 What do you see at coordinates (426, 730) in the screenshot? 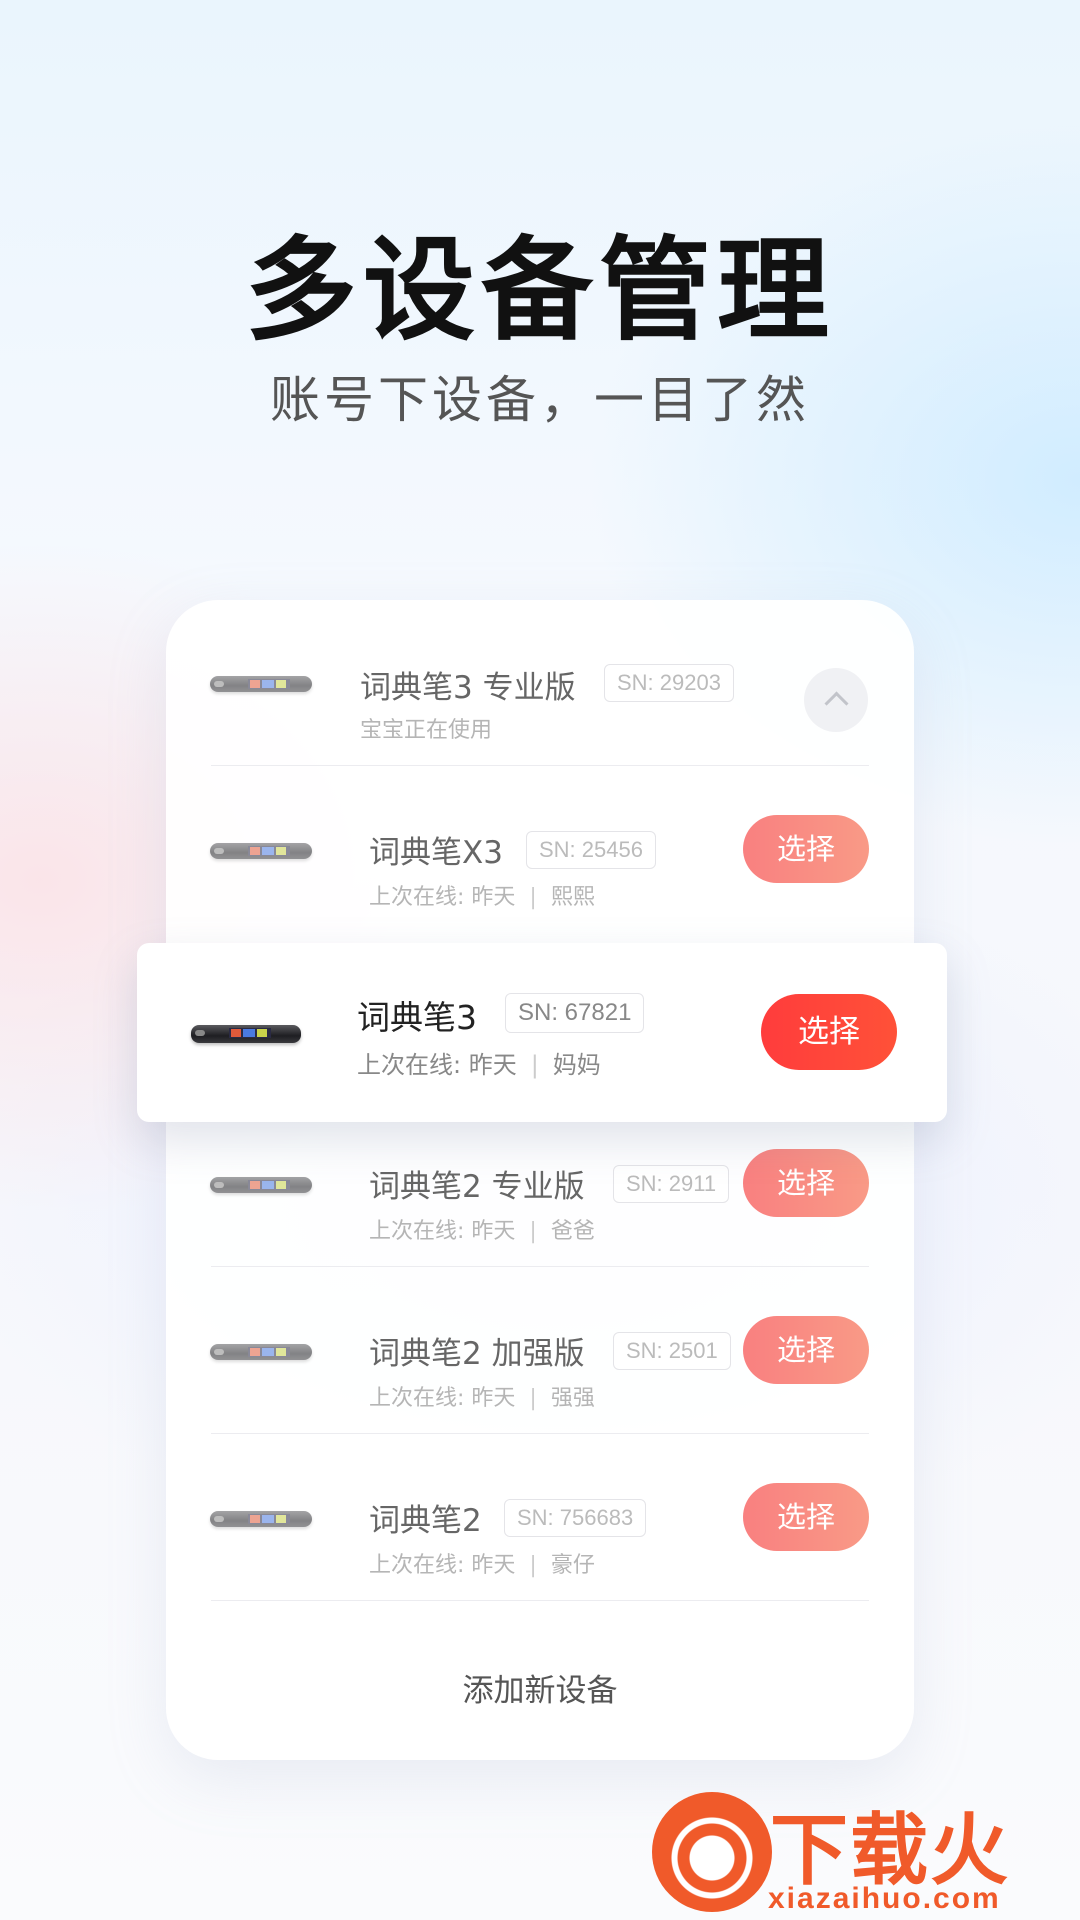
I see `device-status: 宝宝正在使用` at bounding box center [426, 730].